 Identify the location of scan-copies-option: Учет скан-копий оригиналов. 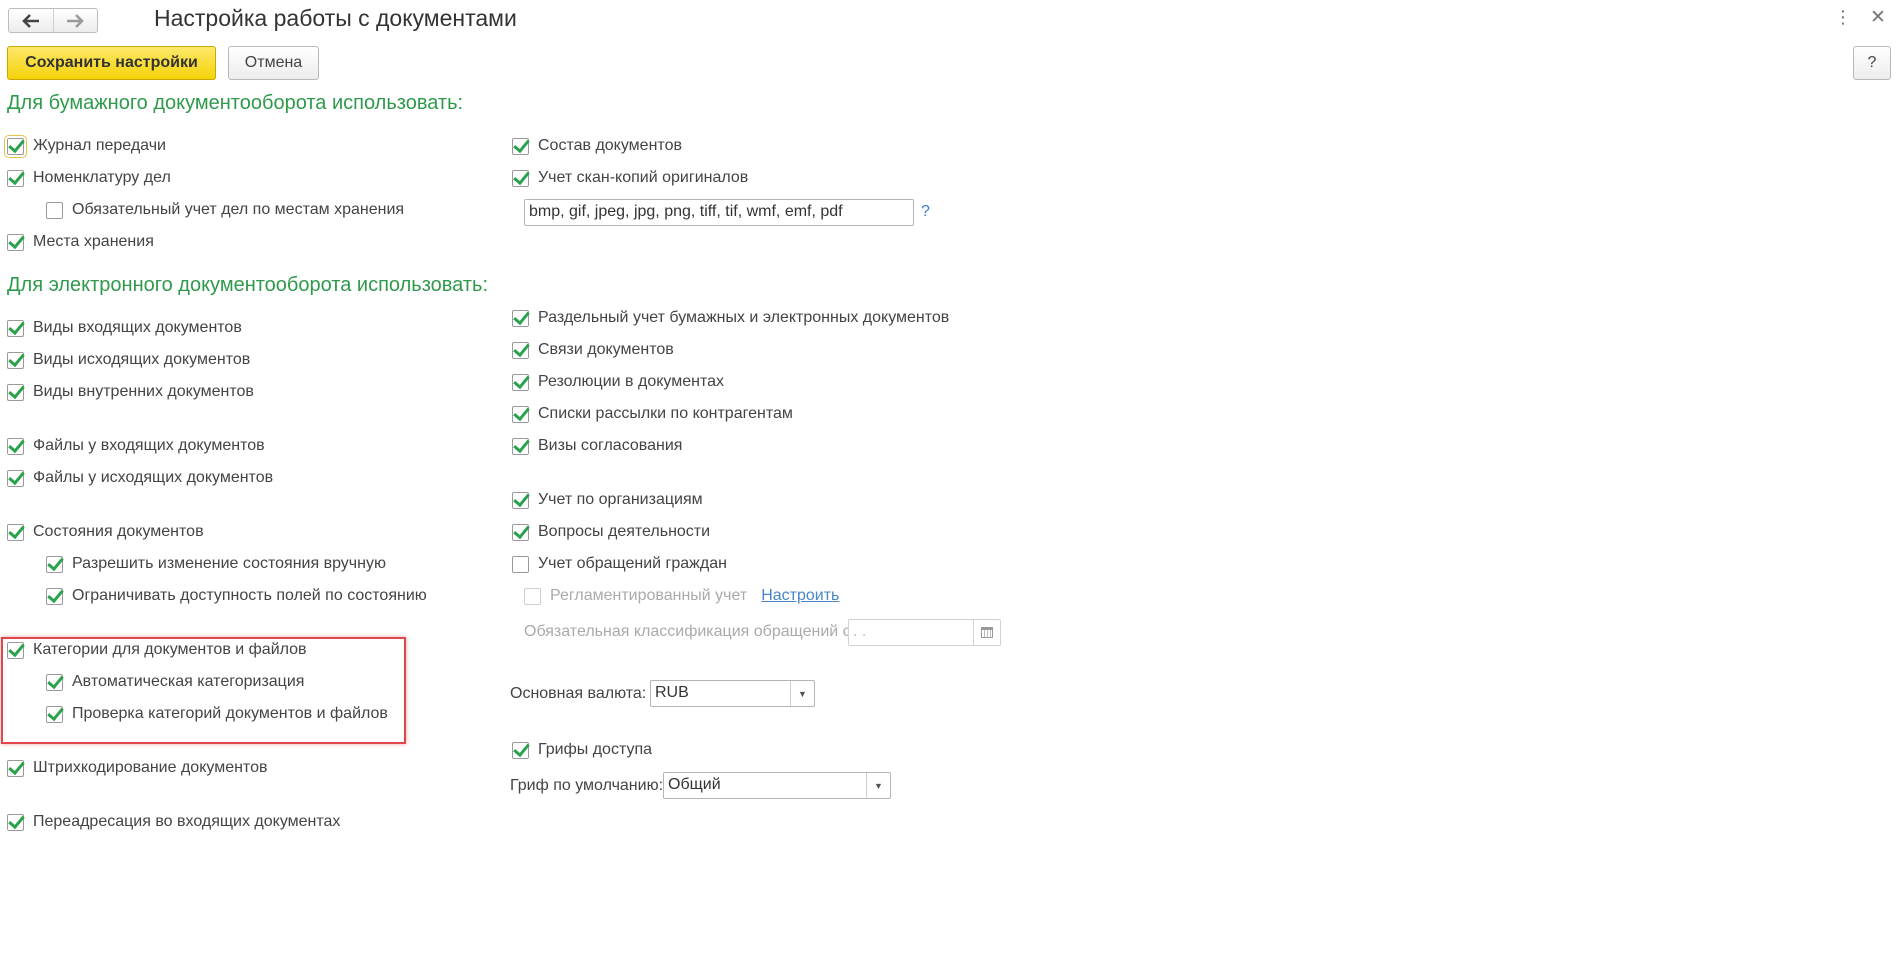
(630, 178).